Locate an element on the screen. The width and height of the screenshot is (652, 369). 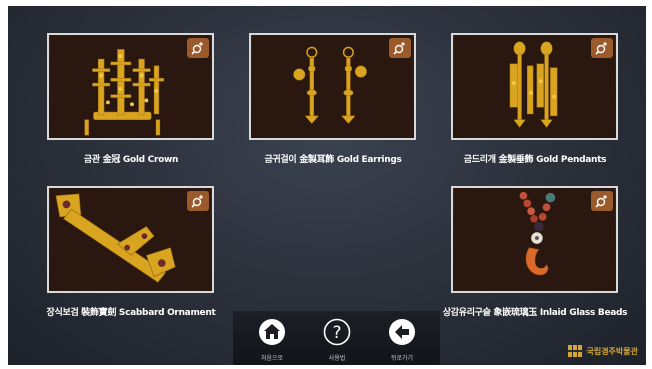
help-label: 사용법 is located at coordinates (337, 358).